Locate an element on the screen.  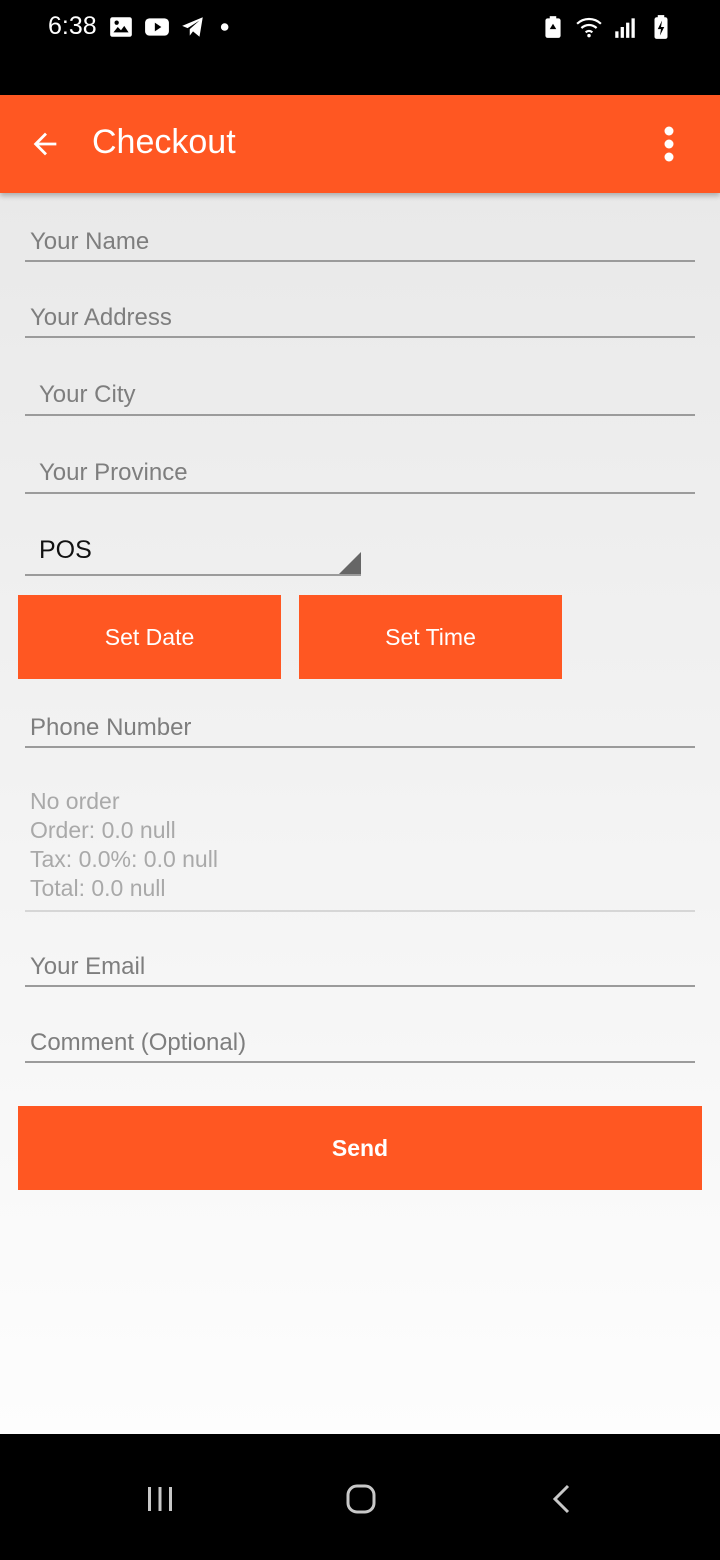
home-button is located at coordinates (361, 1499).